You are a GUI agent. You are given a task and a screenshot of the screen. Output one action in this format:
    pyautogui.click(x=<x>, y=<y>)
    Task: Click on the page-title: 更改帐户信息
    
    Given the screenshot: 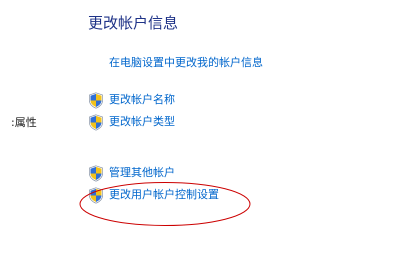 What is the action you would take?
    pyautogui.click(x=133, y=23)
    